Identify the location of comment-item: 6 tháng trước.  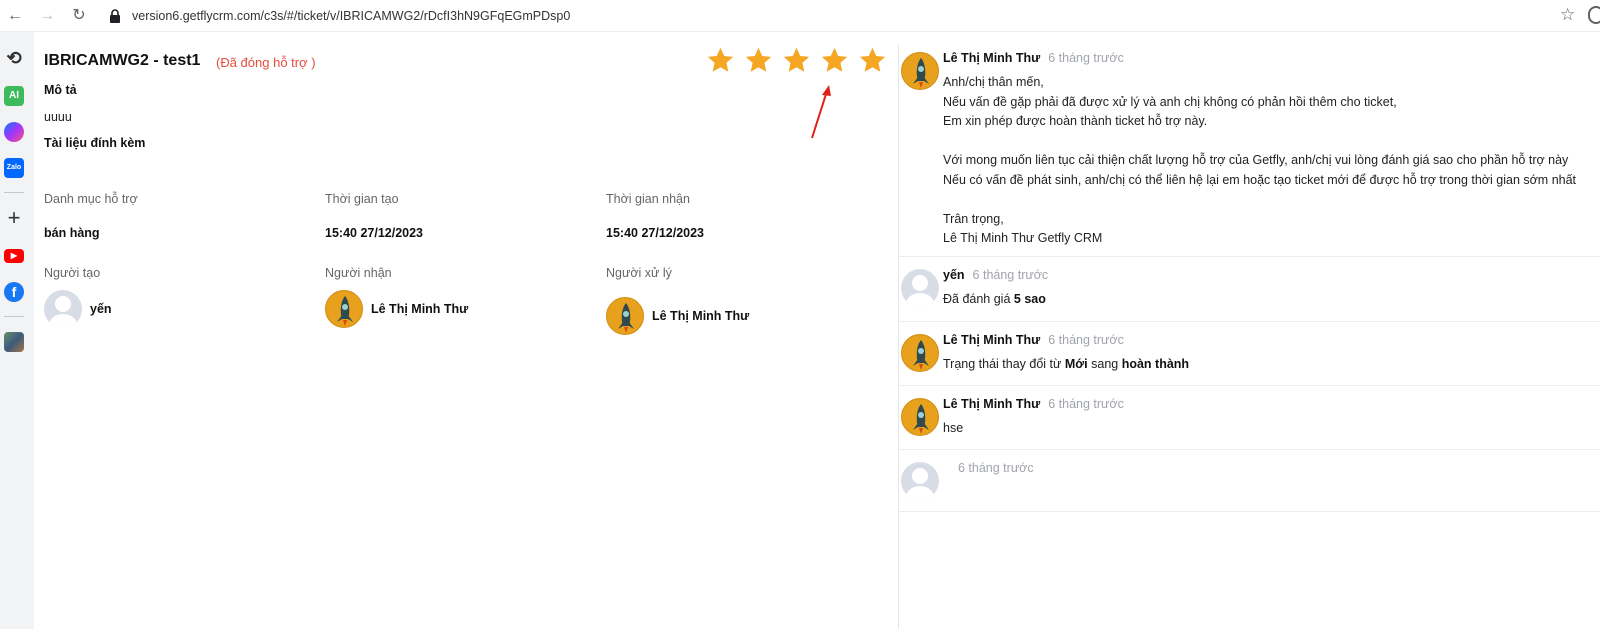
(1249, 481).